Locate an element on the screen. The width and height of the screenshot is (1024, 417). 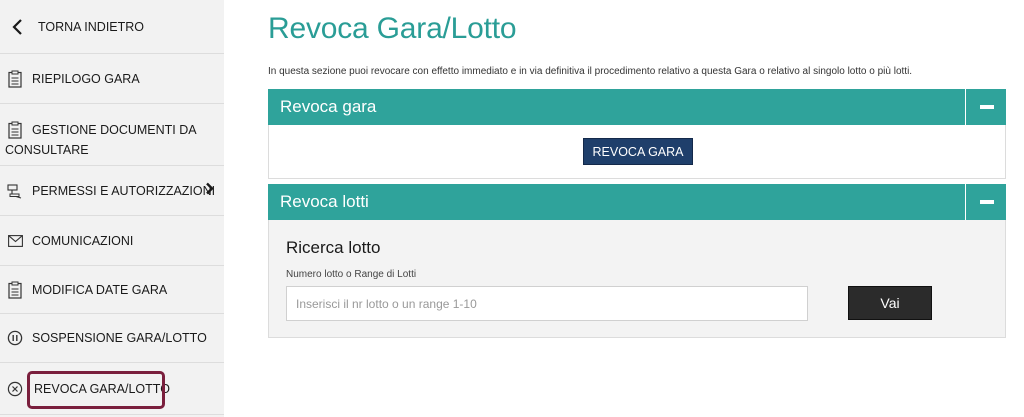
back-link: TORNA INDIETRO is located at coordinates (112, 27).